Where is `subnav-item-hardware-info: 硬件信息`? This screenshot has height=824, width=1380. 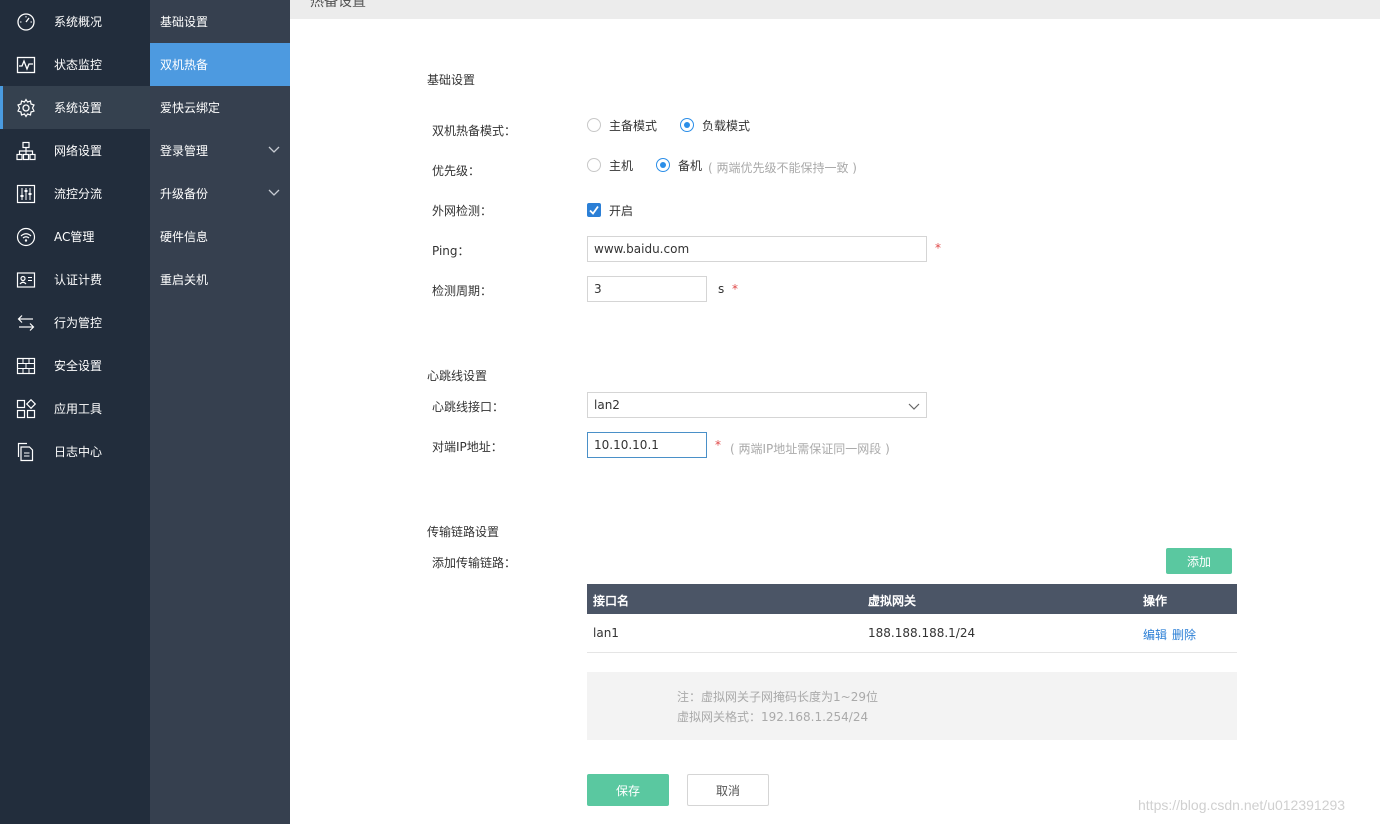 subnav-item-hardware-info: 硬件信息 is located at coordinates (220, 236).